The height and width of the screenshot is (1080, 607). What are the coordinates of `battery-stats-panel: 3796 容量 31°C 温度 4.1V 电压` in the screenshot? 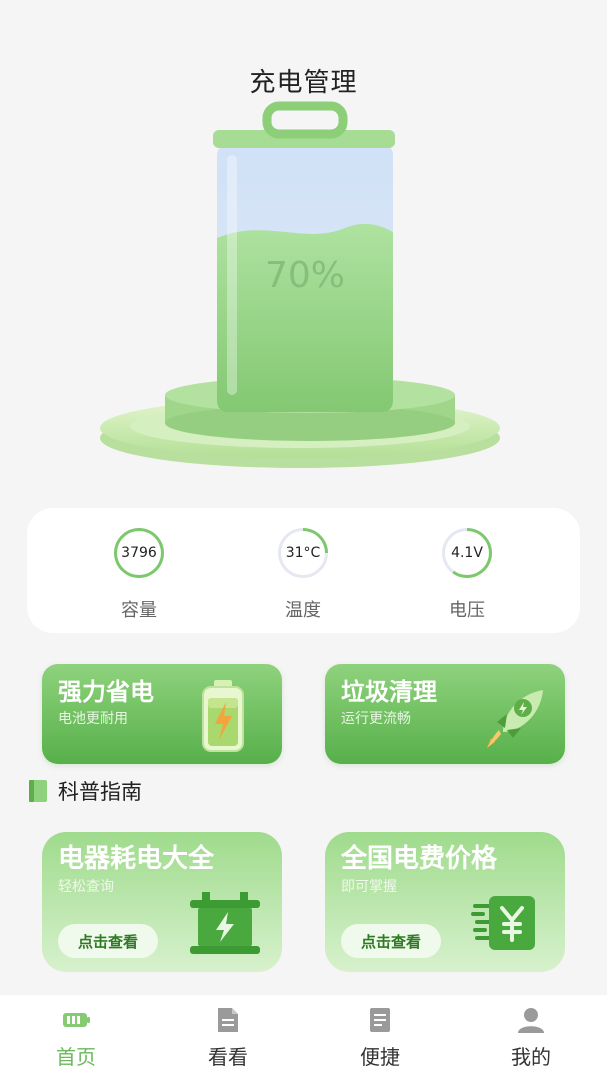 It's located at (303, 570).